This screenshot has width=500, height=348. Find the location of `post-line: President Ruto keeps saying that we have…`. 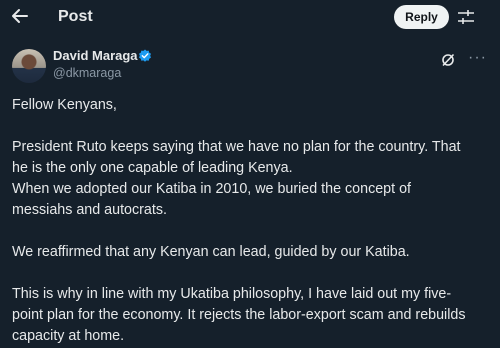

post-line: President Ruto keeps saying that we have… is located at coordinates (236, 147).